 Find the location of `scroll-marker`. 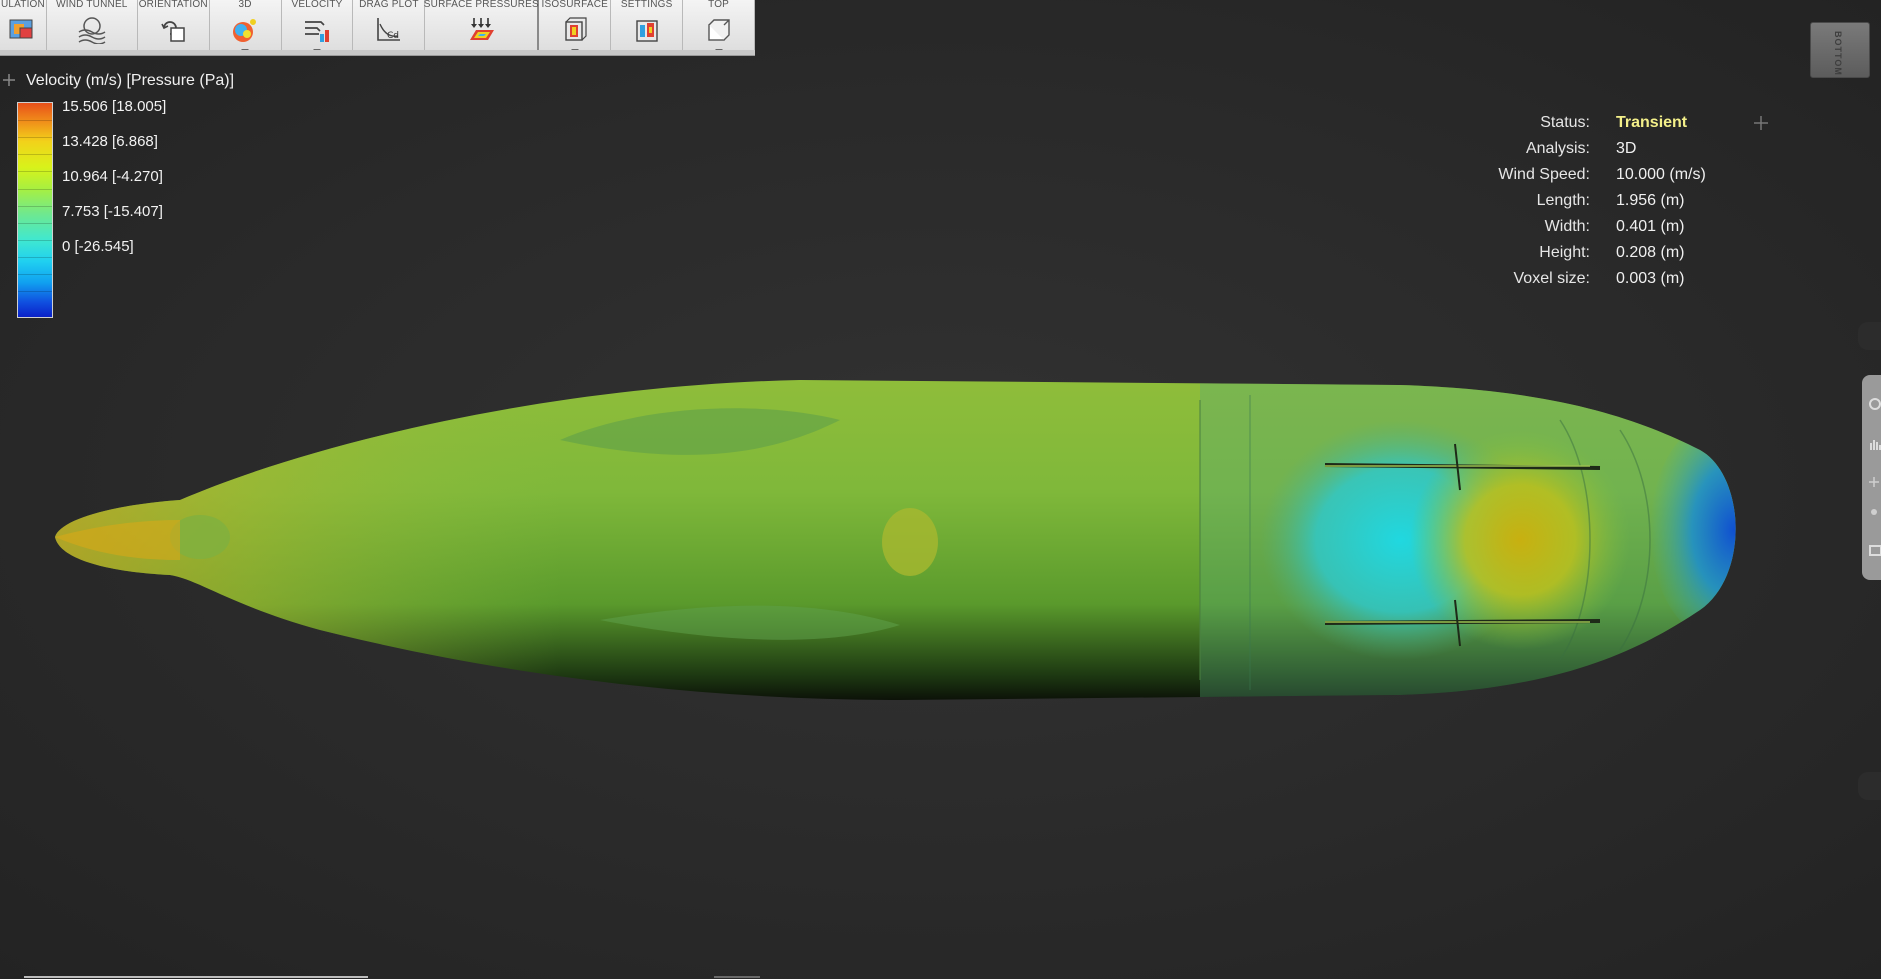

scroll-marker is located at coordinates (737, 977).